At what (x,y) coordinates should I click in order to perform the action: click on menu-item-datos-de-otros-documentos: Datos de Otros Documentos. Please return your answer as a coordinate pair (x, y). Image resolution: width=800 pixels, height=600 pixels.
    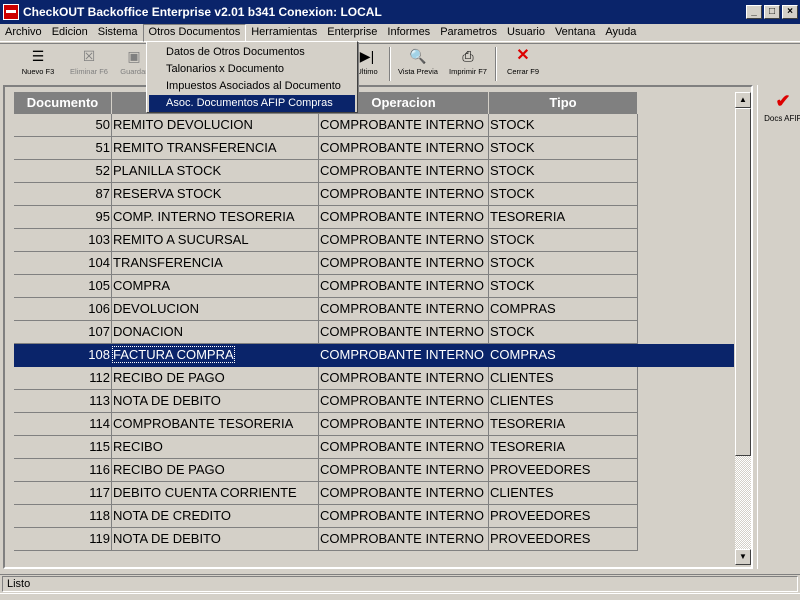
    Looking at the image, I should click on (252, 52).